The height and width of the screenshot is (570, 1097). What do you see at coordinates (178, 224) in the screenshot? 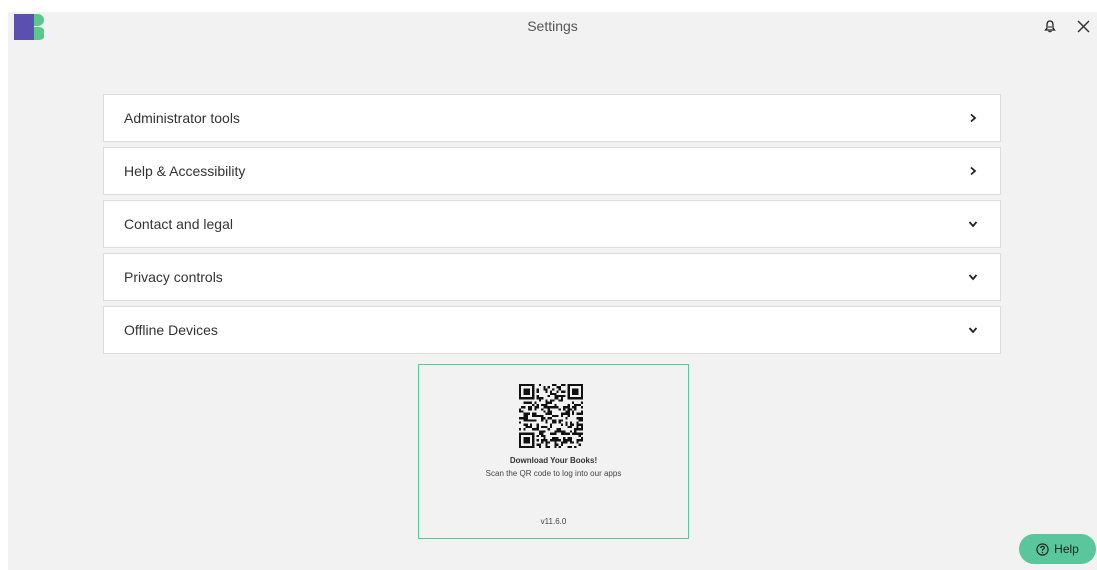
I see `menu-item-label: Contact and legal` at bounding box center [178, 224].